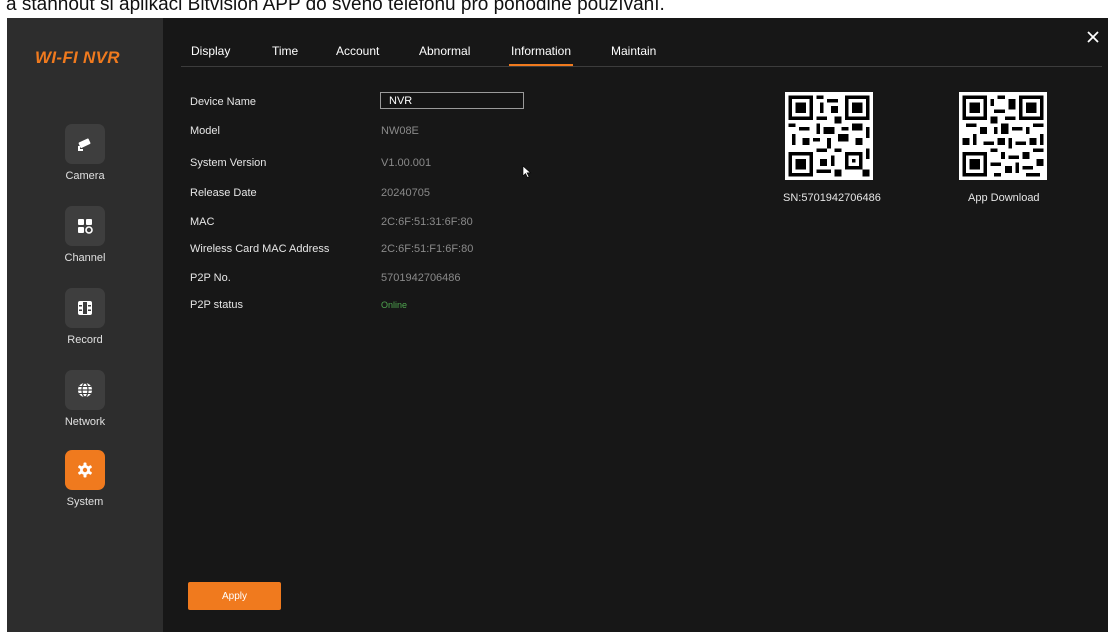 The image size is (1108, 632). Describe the element at coordinates (541, 65) in the screenshot. I see `active-tab-indicator` at that location.